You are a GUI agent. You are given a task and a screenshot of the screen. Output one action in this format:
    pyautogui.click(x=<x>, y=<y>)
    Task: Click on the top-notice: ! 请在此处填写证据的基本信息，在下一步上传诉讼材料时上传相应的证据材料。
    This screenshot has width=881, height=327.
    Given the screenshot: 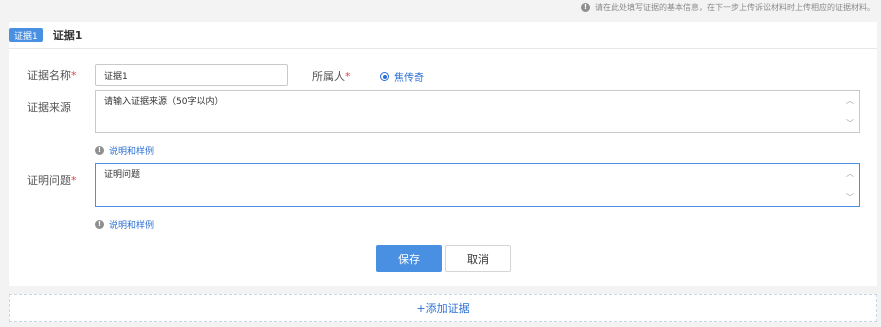 What is the action you would take?
    pyautogui.click(x=728, y=7)
    